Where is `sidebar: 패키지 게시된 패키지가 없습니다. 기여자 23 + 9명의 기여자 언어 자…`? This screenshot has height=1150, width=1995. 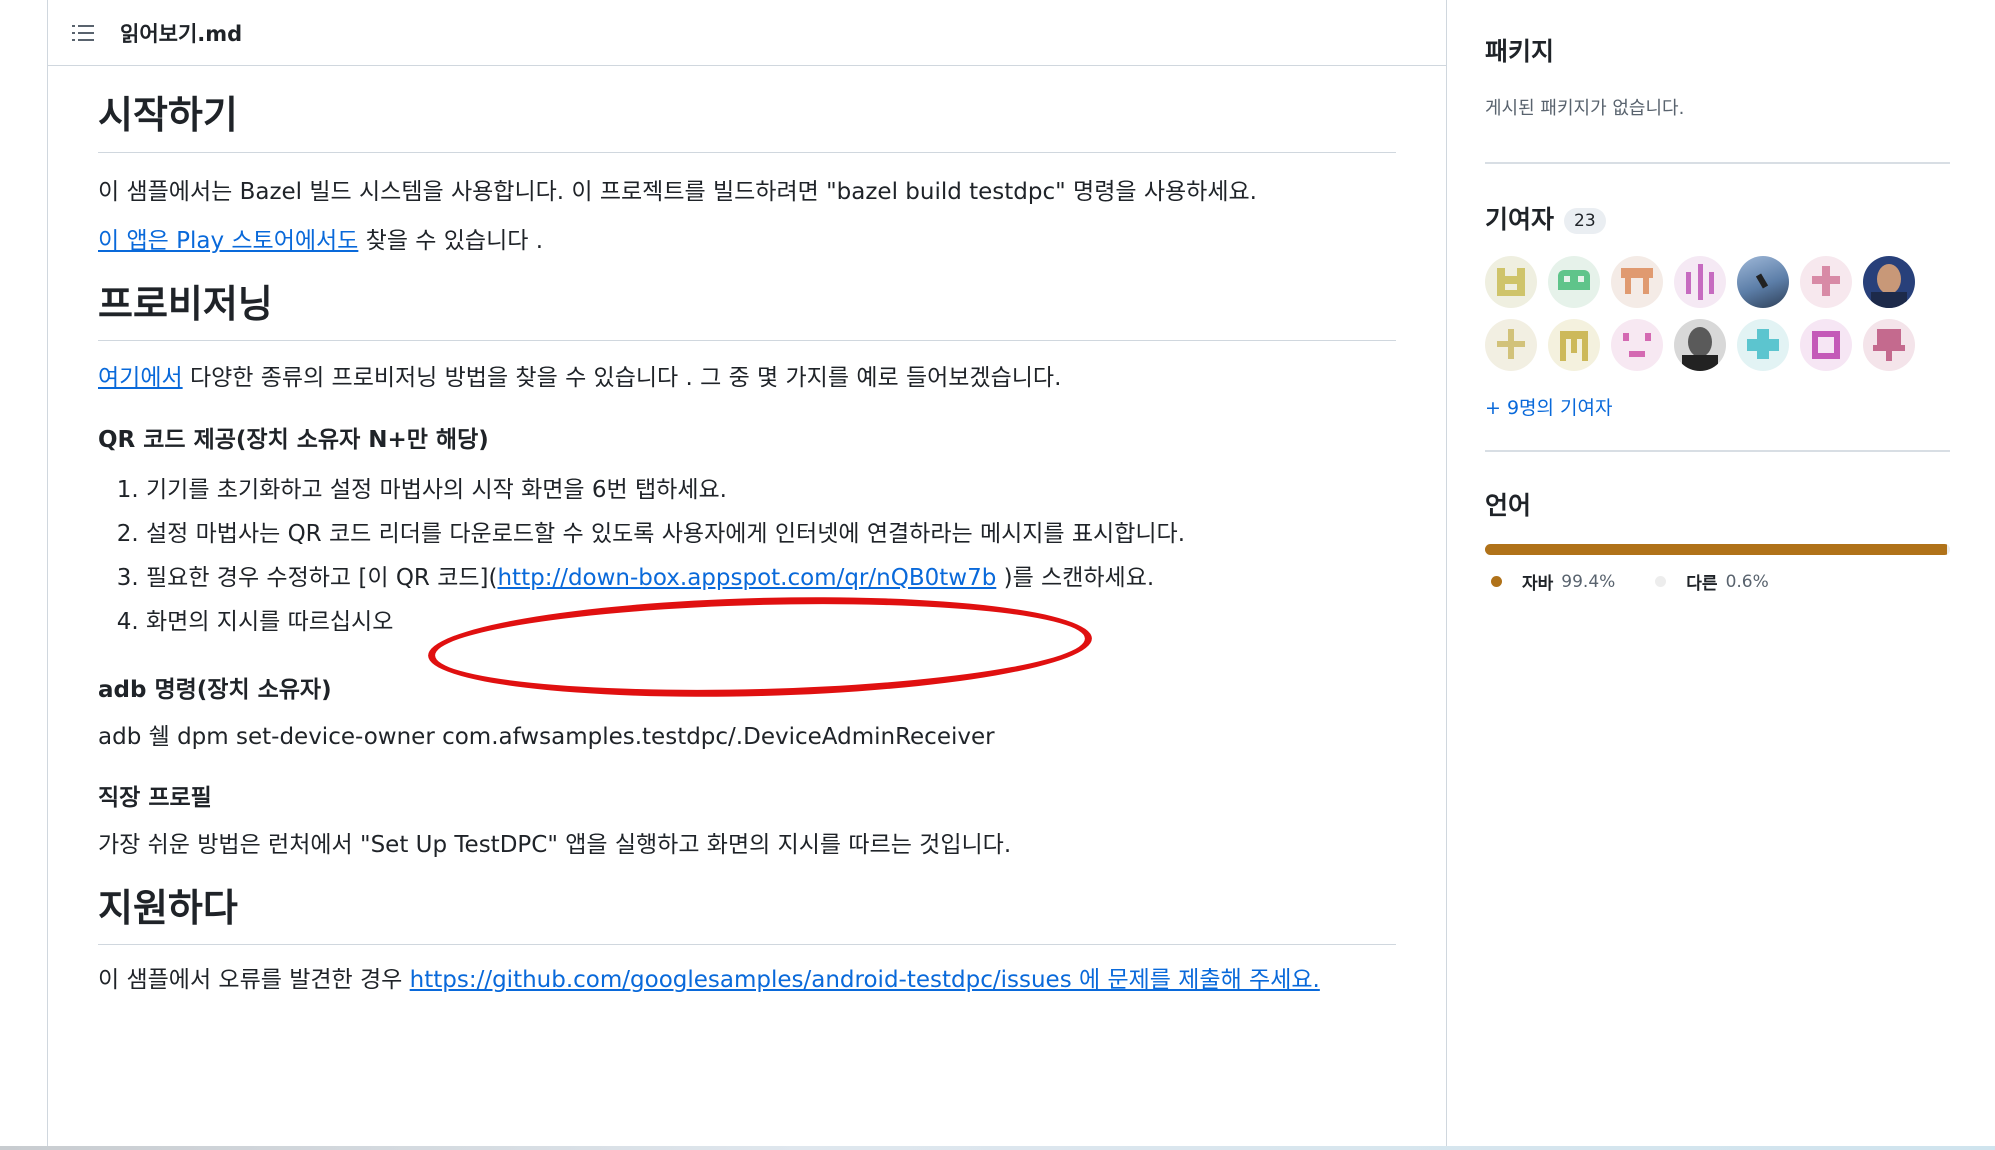 sidebar: 패키지 게시된 패키지가 없습니다. 기여자 23 + 9명의 기여자 언어 자… is located at coordinates (1717, 297).